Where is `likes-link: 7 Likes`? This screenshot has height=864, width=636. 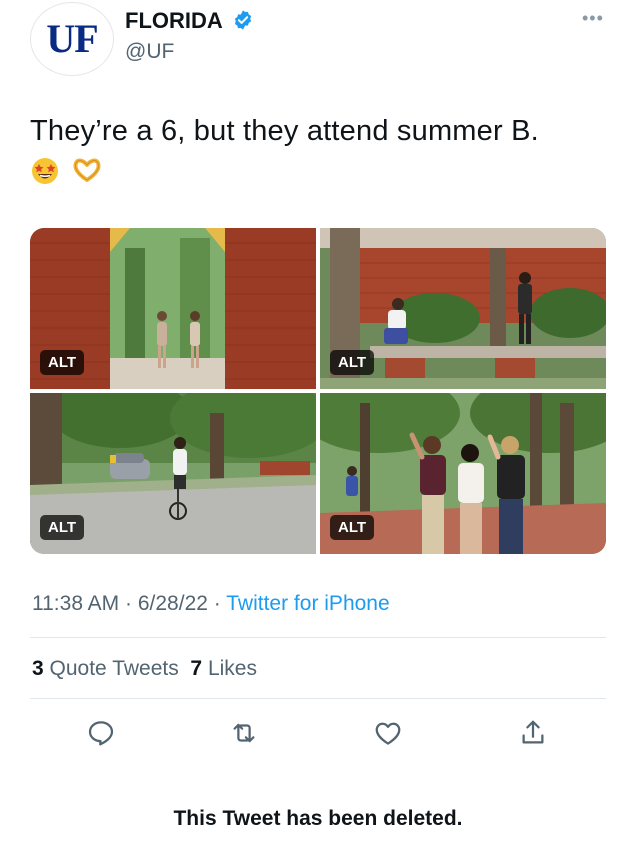 likes-link: 7 Likes is located at coordinates (223, 668).